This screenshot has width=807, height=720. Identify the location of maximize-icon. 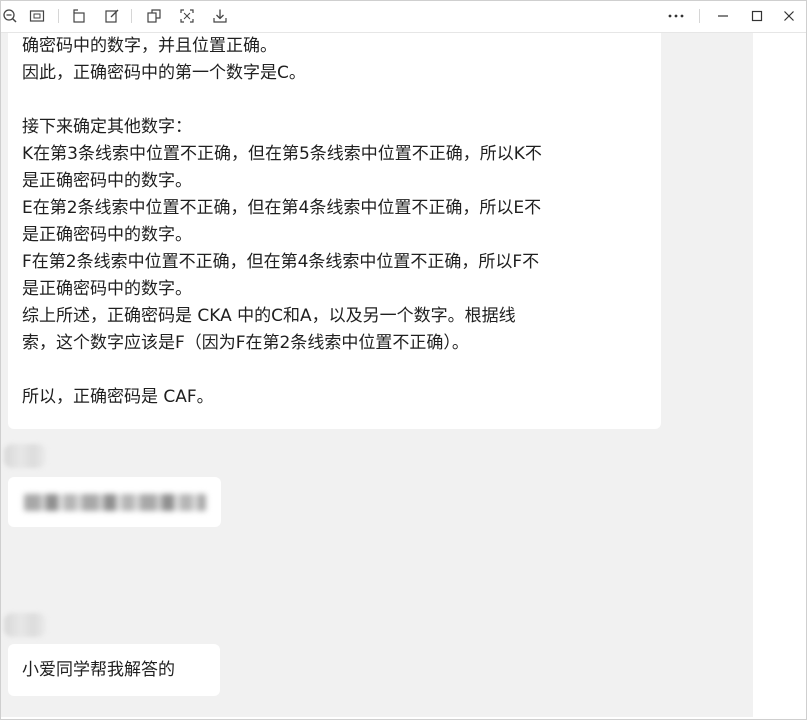
(757, 16).